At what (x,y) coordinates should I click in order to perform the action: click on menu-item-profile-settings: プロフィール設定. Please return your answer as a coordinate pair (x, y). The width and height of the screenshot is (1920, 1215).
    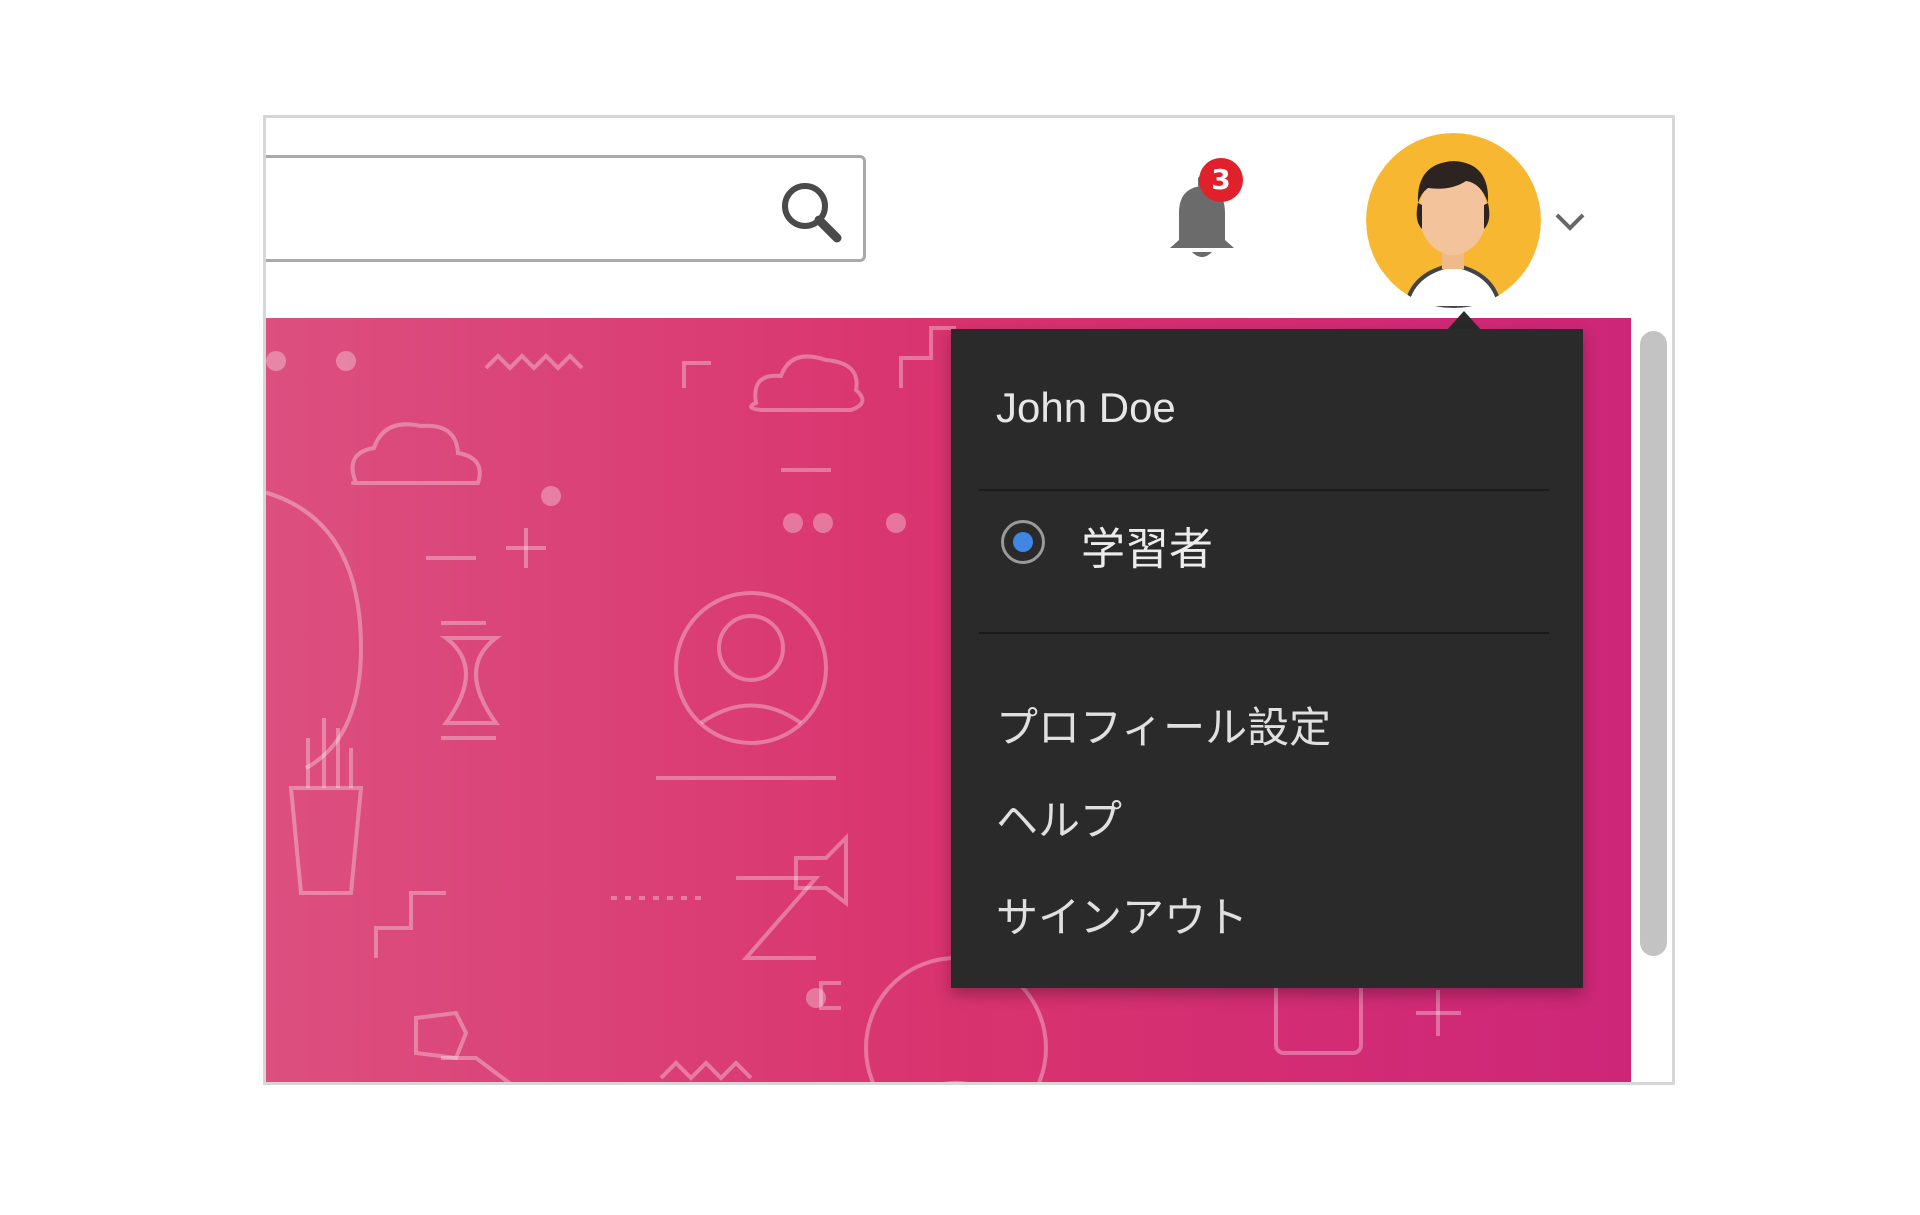
    Looking at the image, I should click on (1163, 724).